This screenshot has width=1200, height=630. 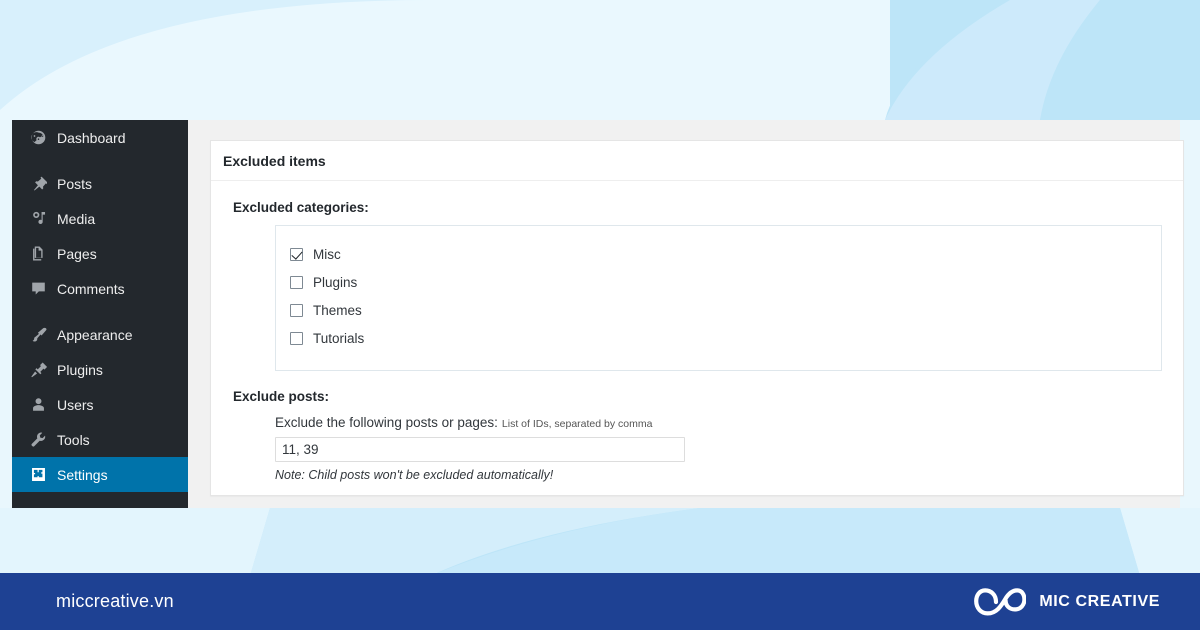 I want to click on sidebar-item-comments: Comments, so click(x=100, y=288).